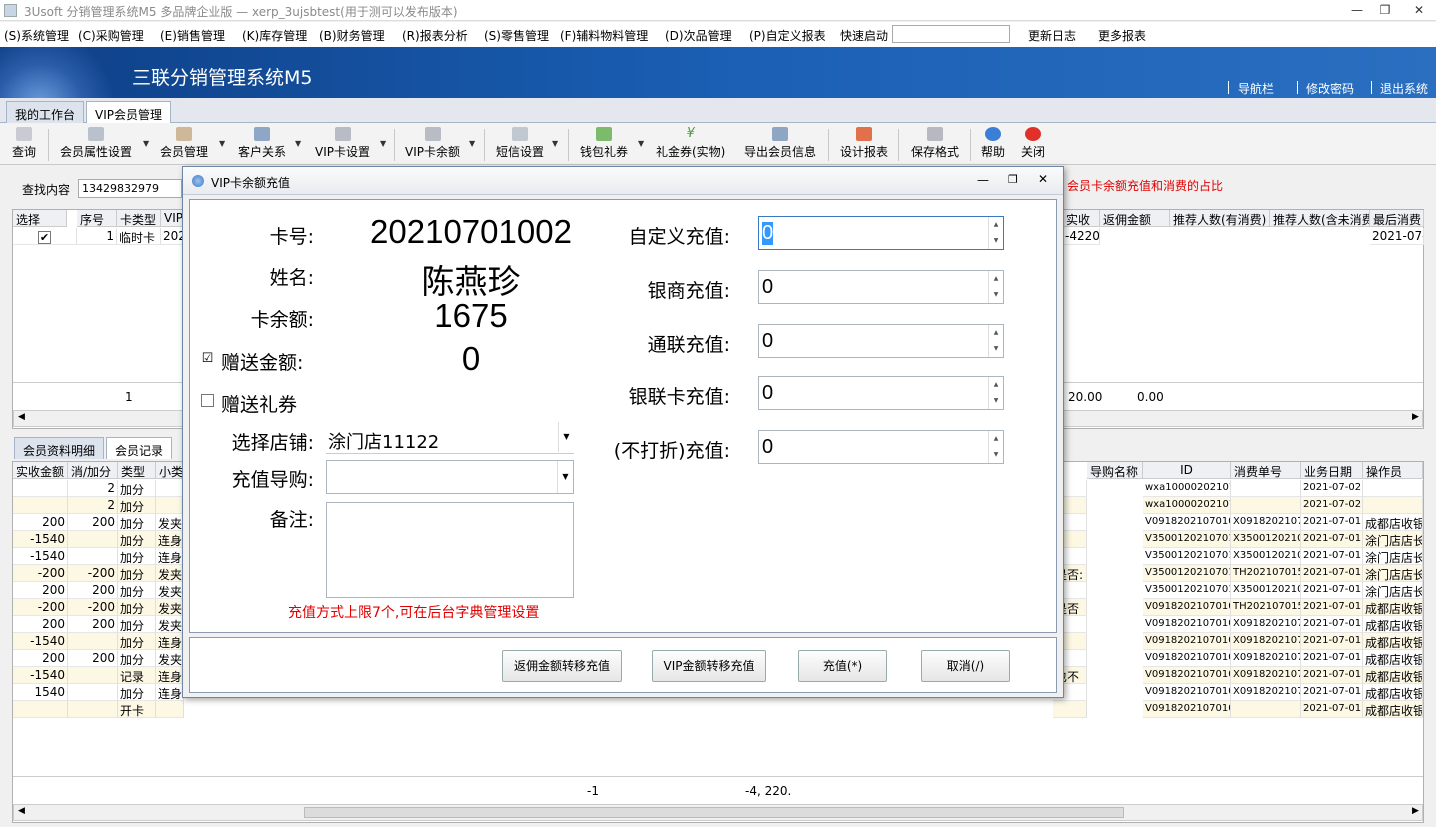 This screenshot has width=1436, height=827. What do you see at coordinates (352, 35) in the screenshot?
I see `menu-finance: (B)财务管理` at bounding box center [352, 35].